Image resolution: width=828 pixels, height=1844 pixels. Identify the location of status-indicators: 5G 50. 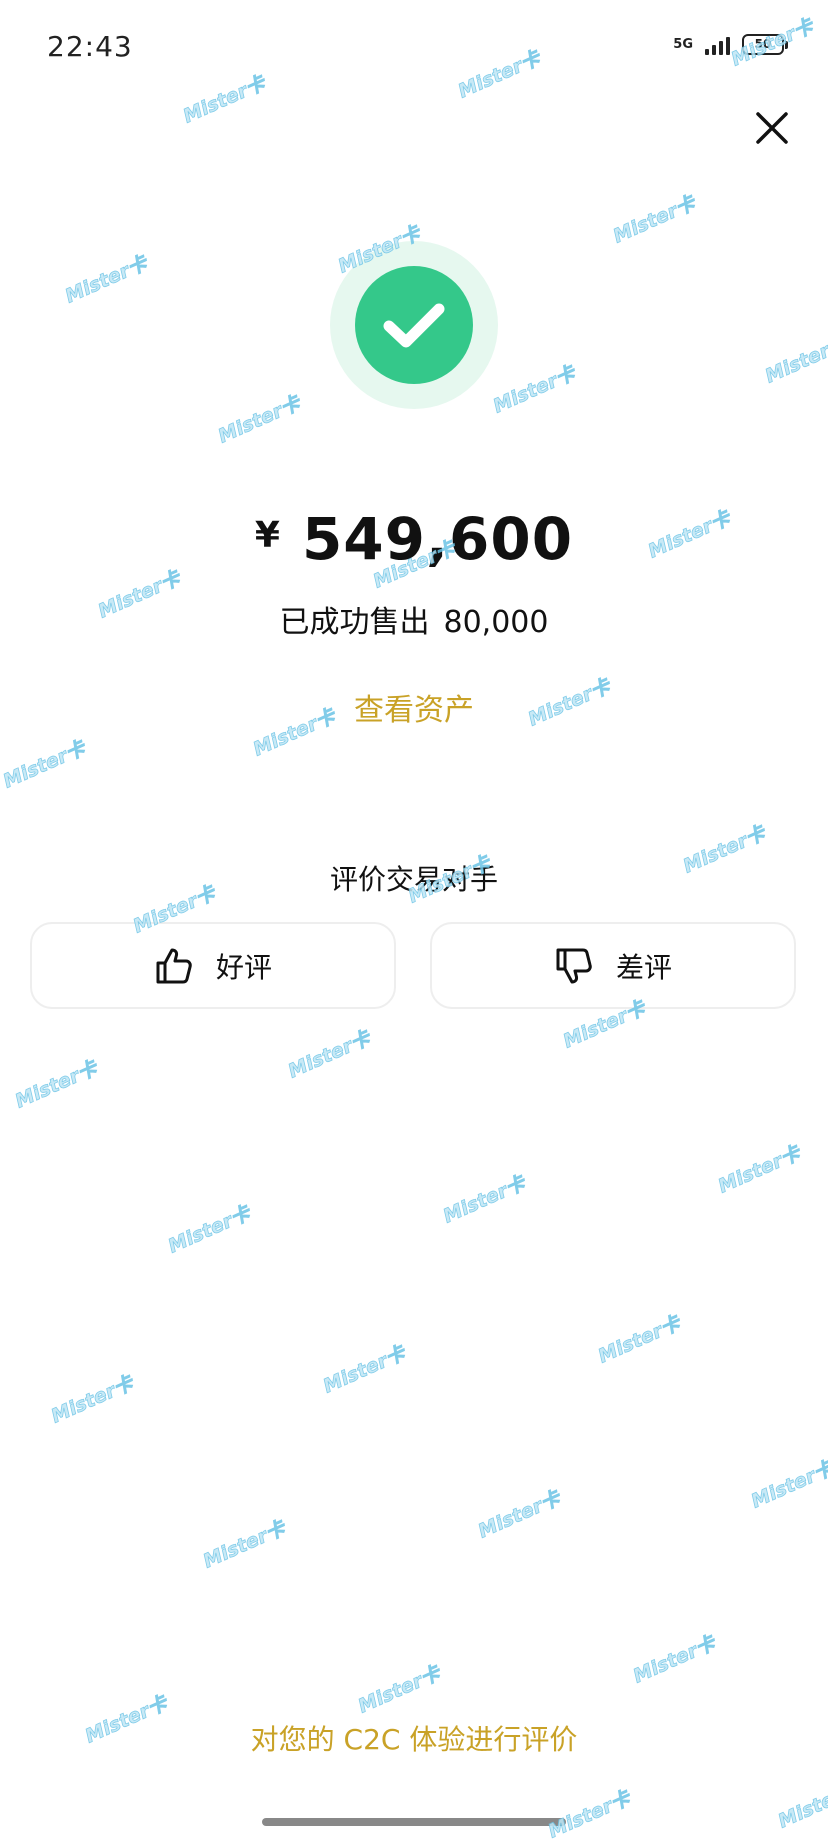
(730, 44).